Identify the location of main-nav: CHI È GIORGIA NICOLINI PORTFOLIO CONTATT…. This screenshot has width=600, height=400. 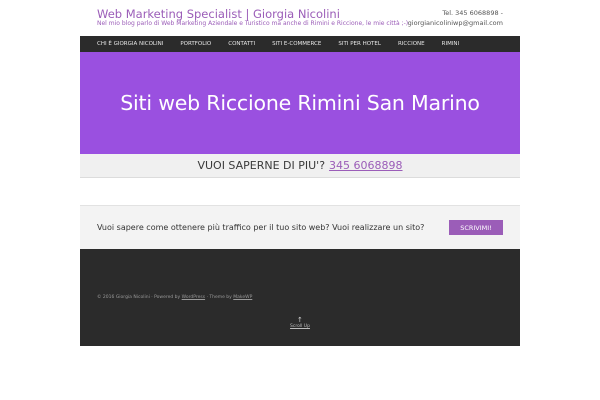
(300, 44).